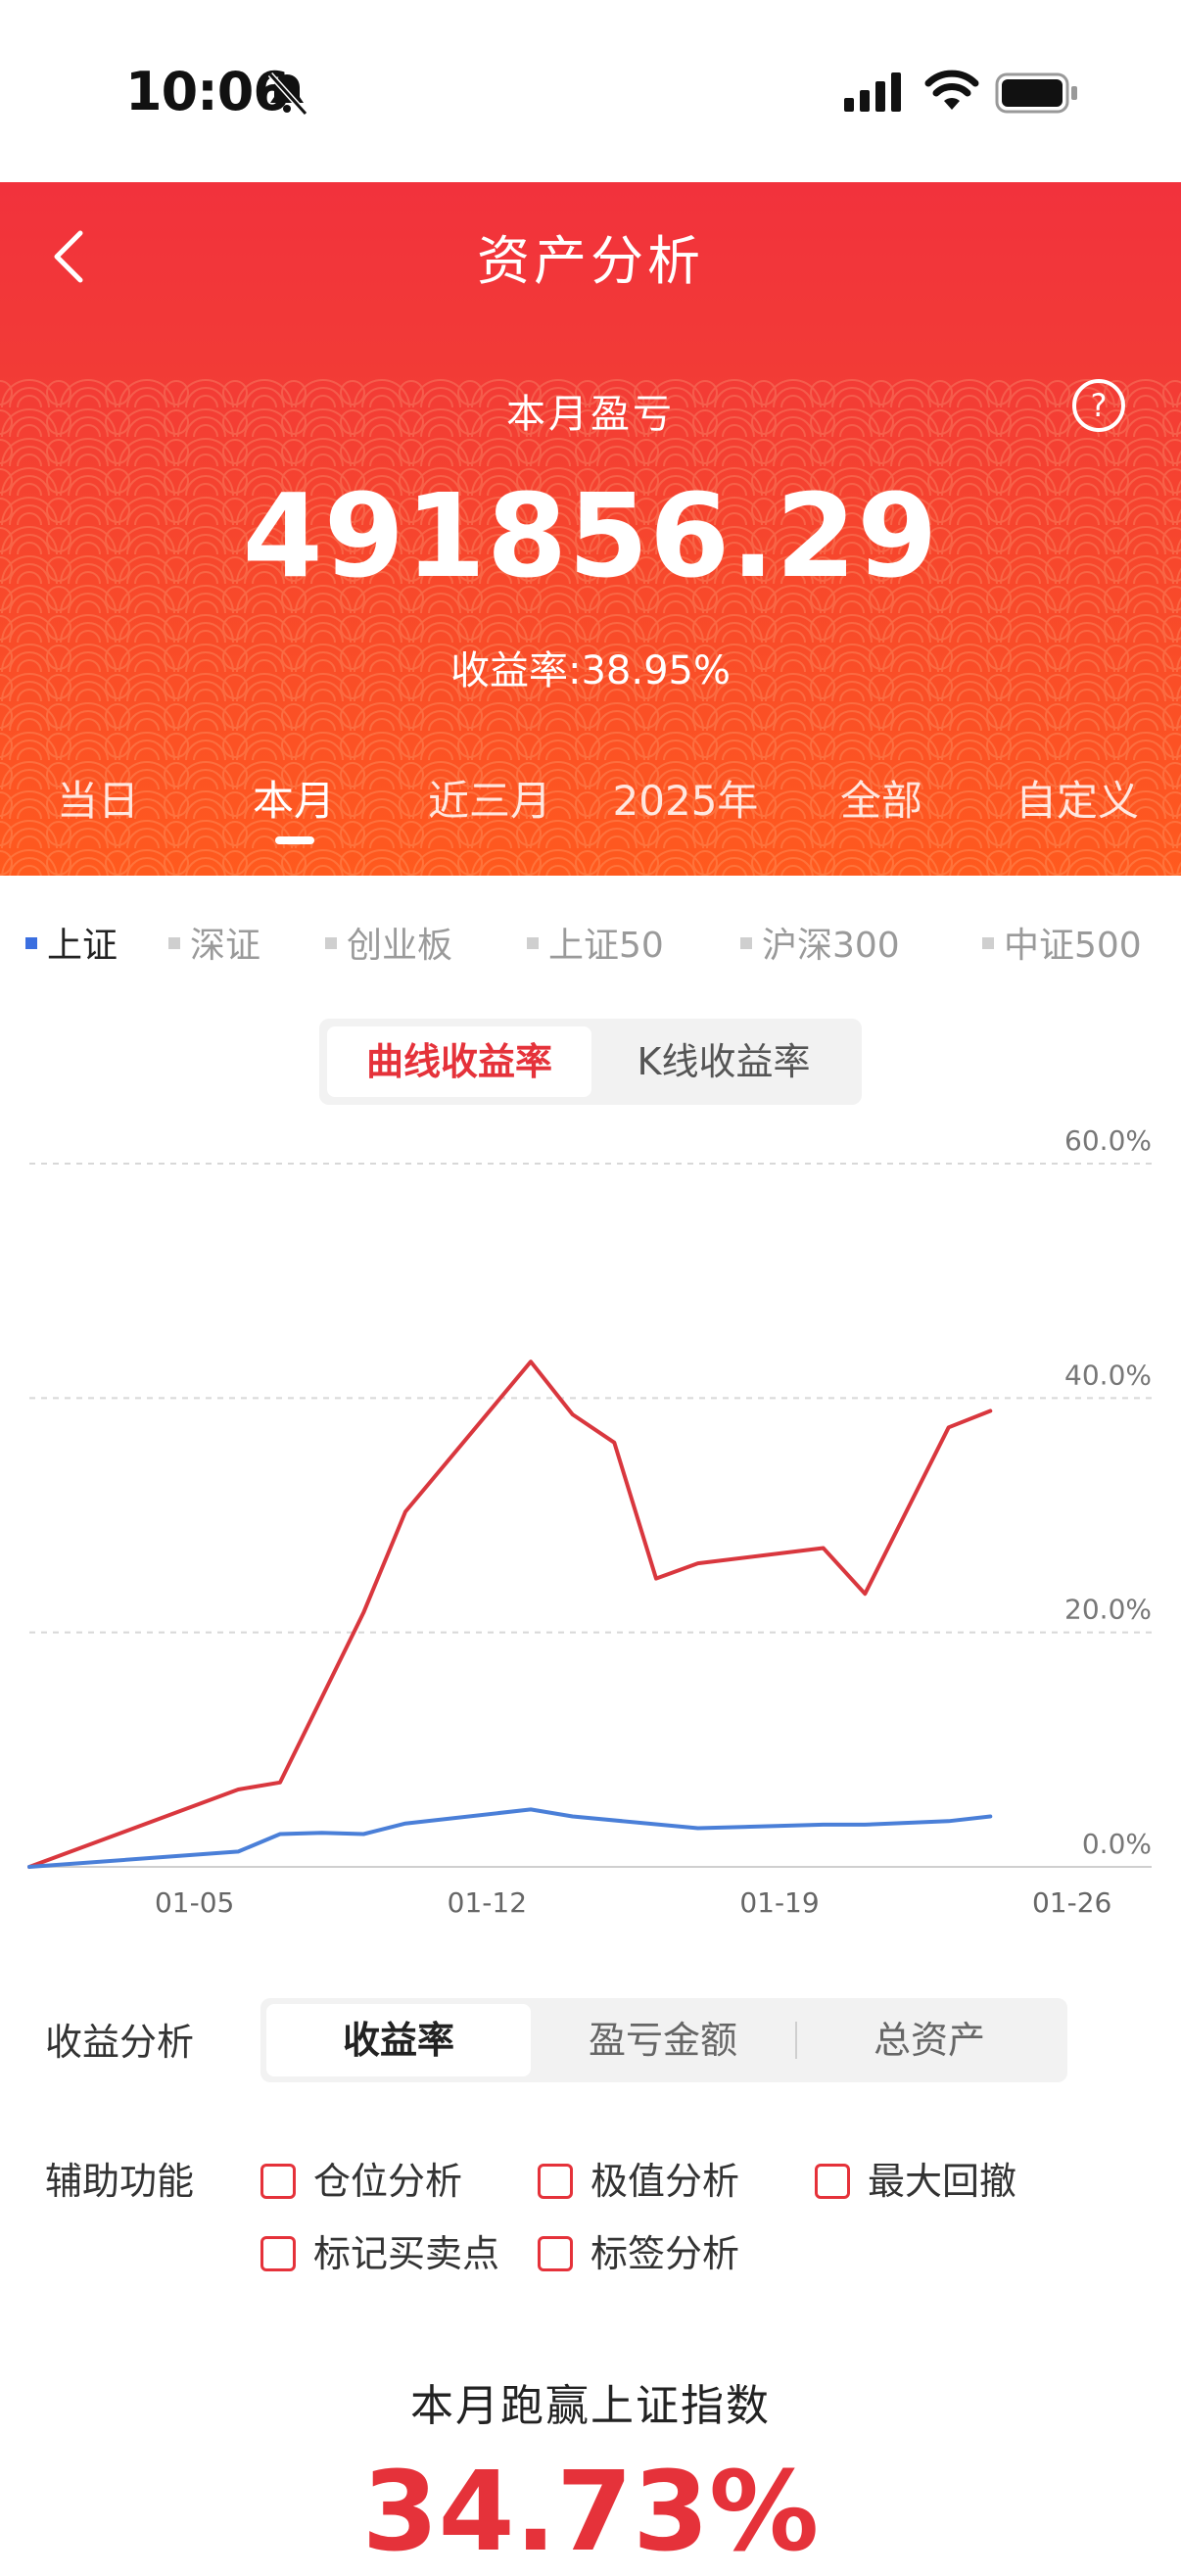  What do you see at coordinates (400, 946) in the screenshot?
I see `index-tab-label: 创业板` at bounding box center [400, 946].